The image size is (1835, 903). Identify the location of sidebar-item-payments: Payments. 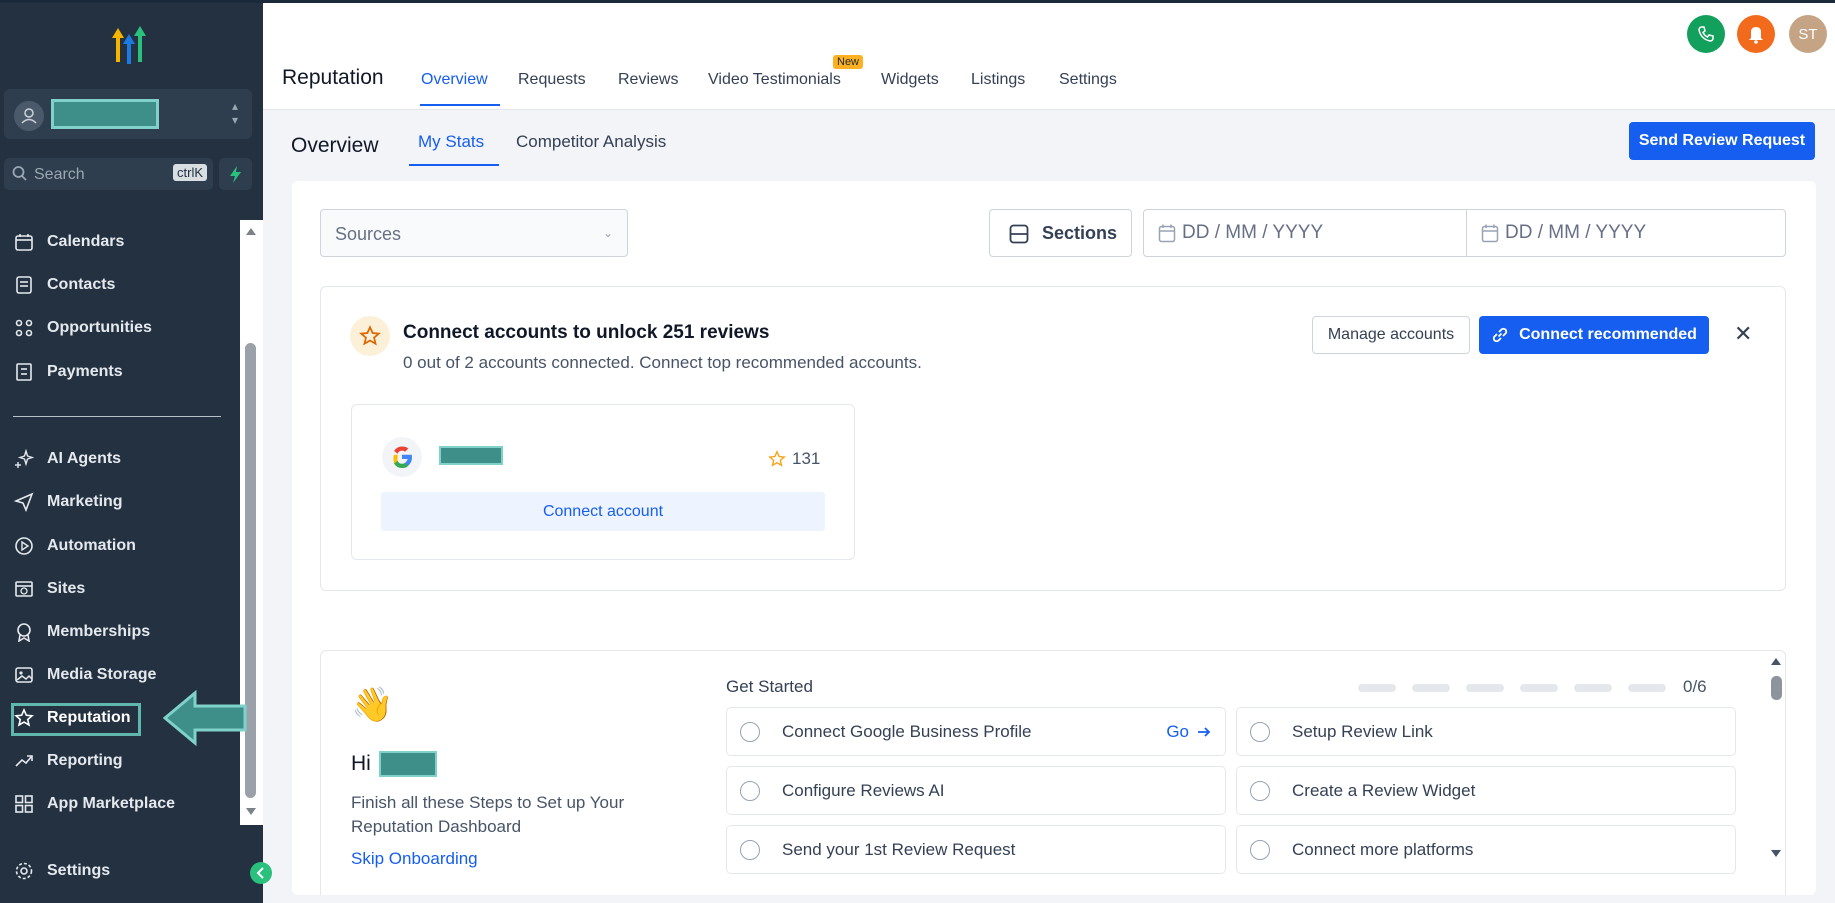
(127, 372).